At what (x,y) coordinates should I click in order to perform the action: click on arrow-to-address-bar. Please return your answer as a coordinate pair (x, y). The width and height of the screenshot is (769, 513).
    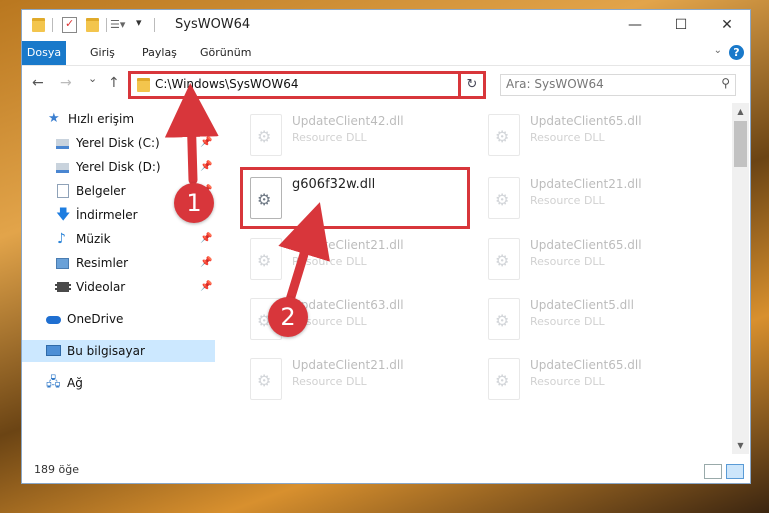
    Looking at the image, I should click on (191, 134).